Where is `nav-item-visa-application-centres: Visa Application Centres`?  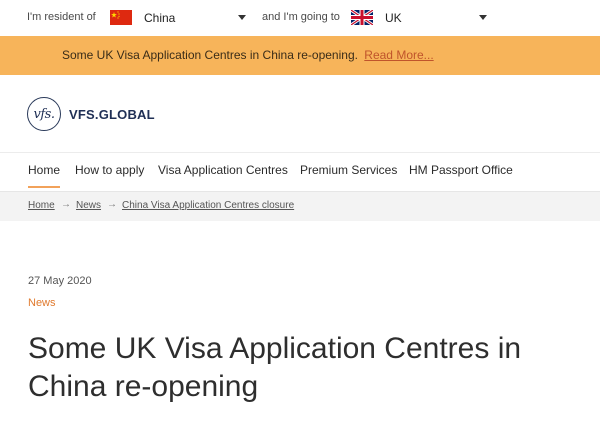 nav-item-visa-application-centres: Visa Application Centres is located at coordinates (223, 170).